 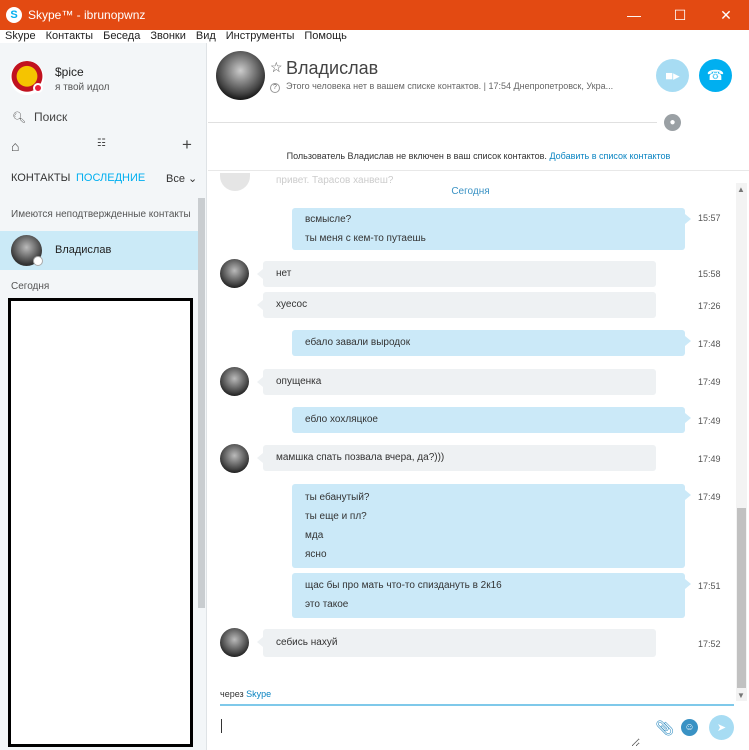 I want to click on search-box: 🔍︎ Поиск, so click(x=103, y=117).